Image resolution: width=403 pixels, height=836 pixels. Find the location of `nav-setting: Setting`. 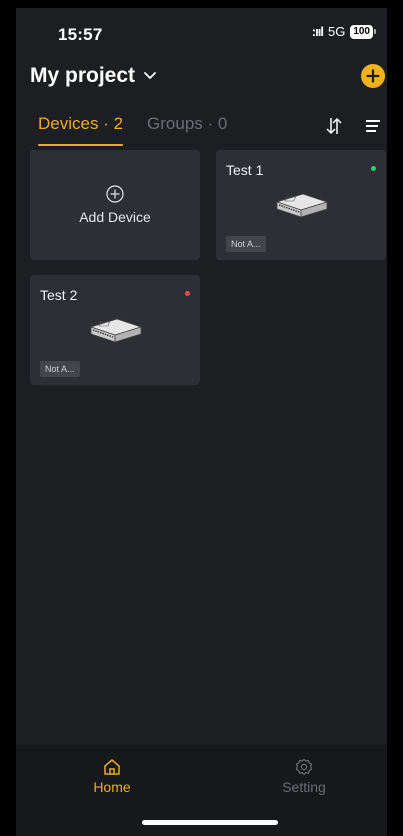

nav-setting: Setting is located at coordinates (304, 776).